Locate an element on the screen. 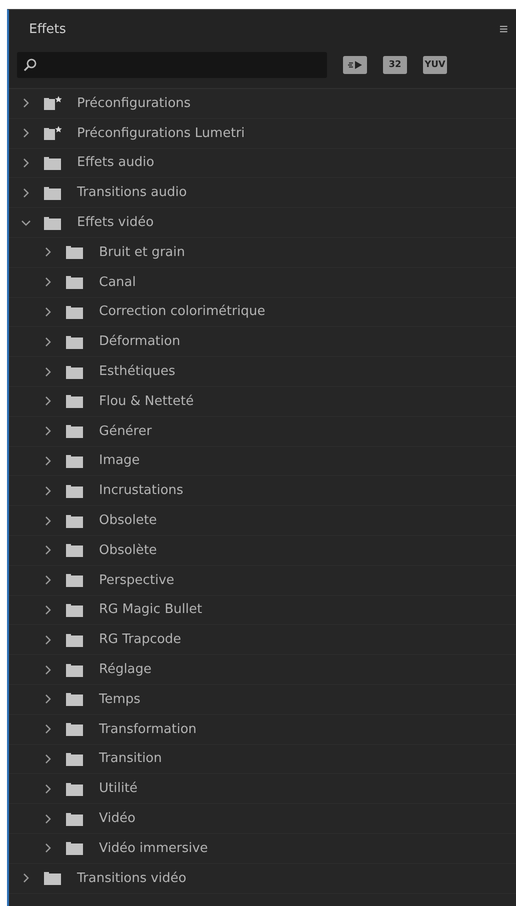 This screenshot has width=516, height=906. tree-item: Déformation is located at coordinates (139, 342).